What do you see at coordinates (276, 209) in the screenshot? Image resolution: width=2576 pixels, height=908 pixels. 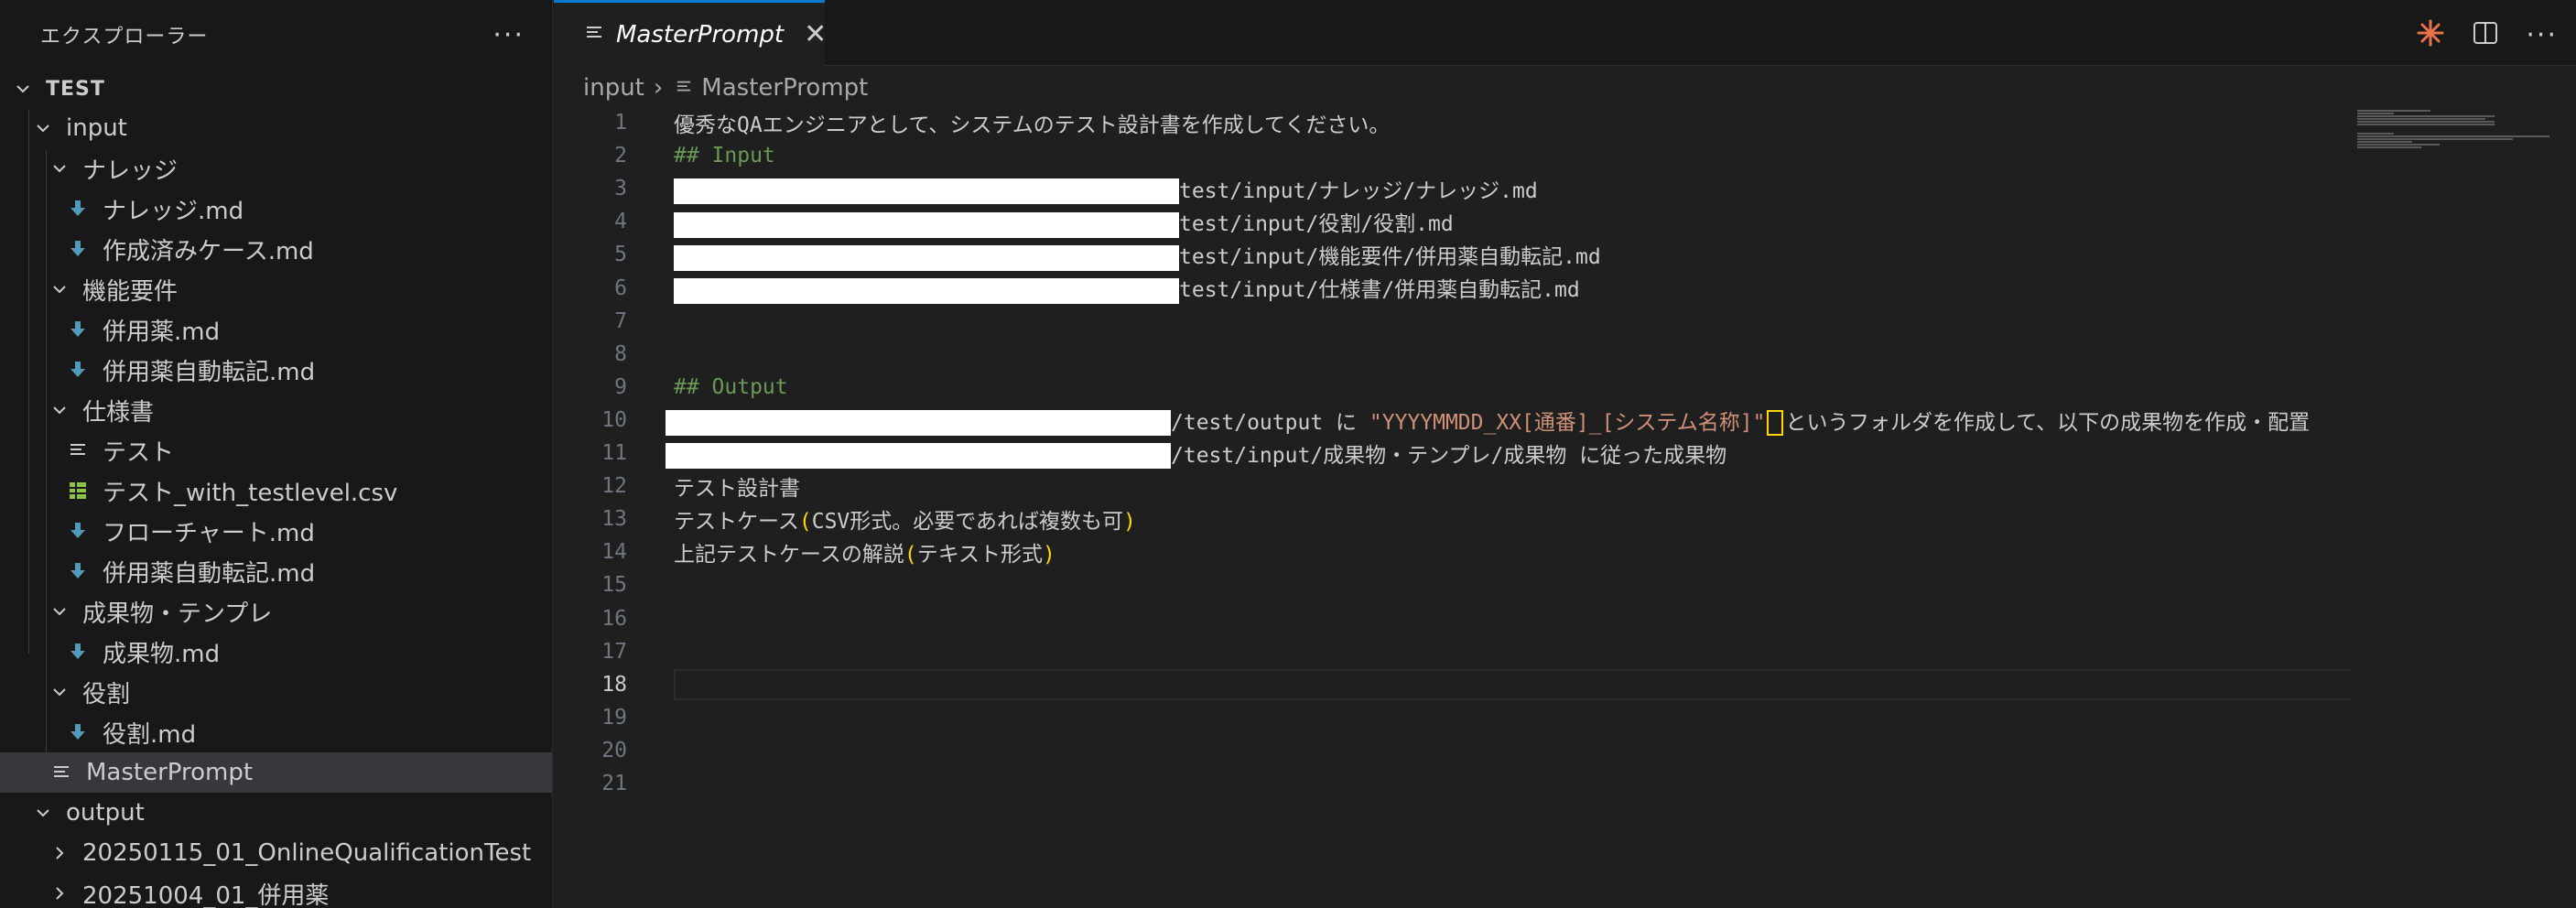 I see `tree-file: ナレッジ.md` at bounding box center [276, 209].